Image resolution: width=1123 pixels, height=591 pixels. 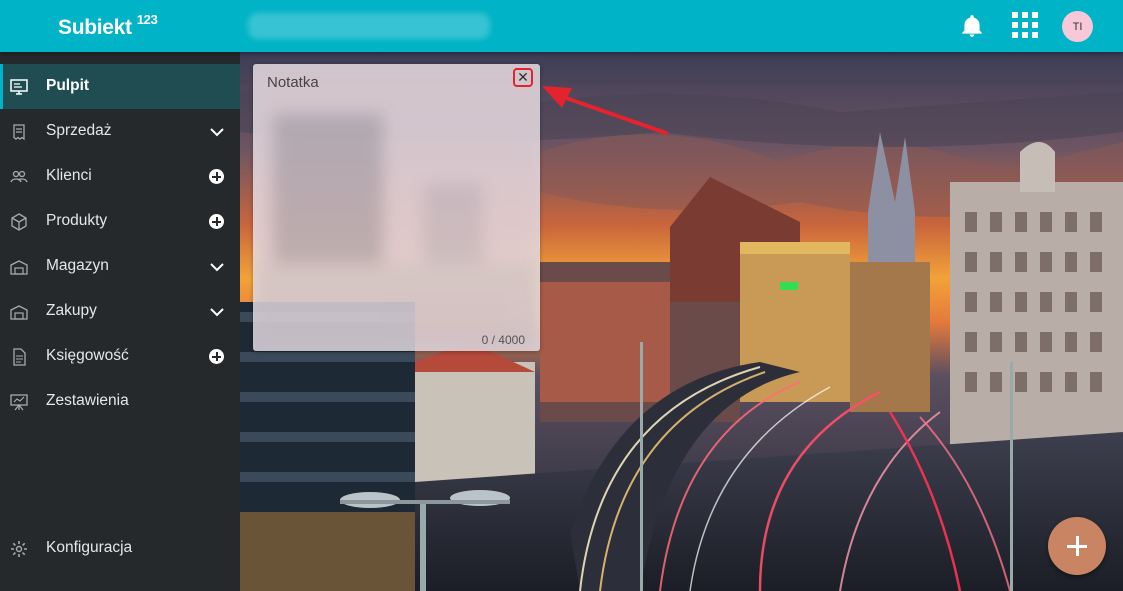 I want to click on sidebar-item-zakupy: Zakupy, so click(x=120, y=311).